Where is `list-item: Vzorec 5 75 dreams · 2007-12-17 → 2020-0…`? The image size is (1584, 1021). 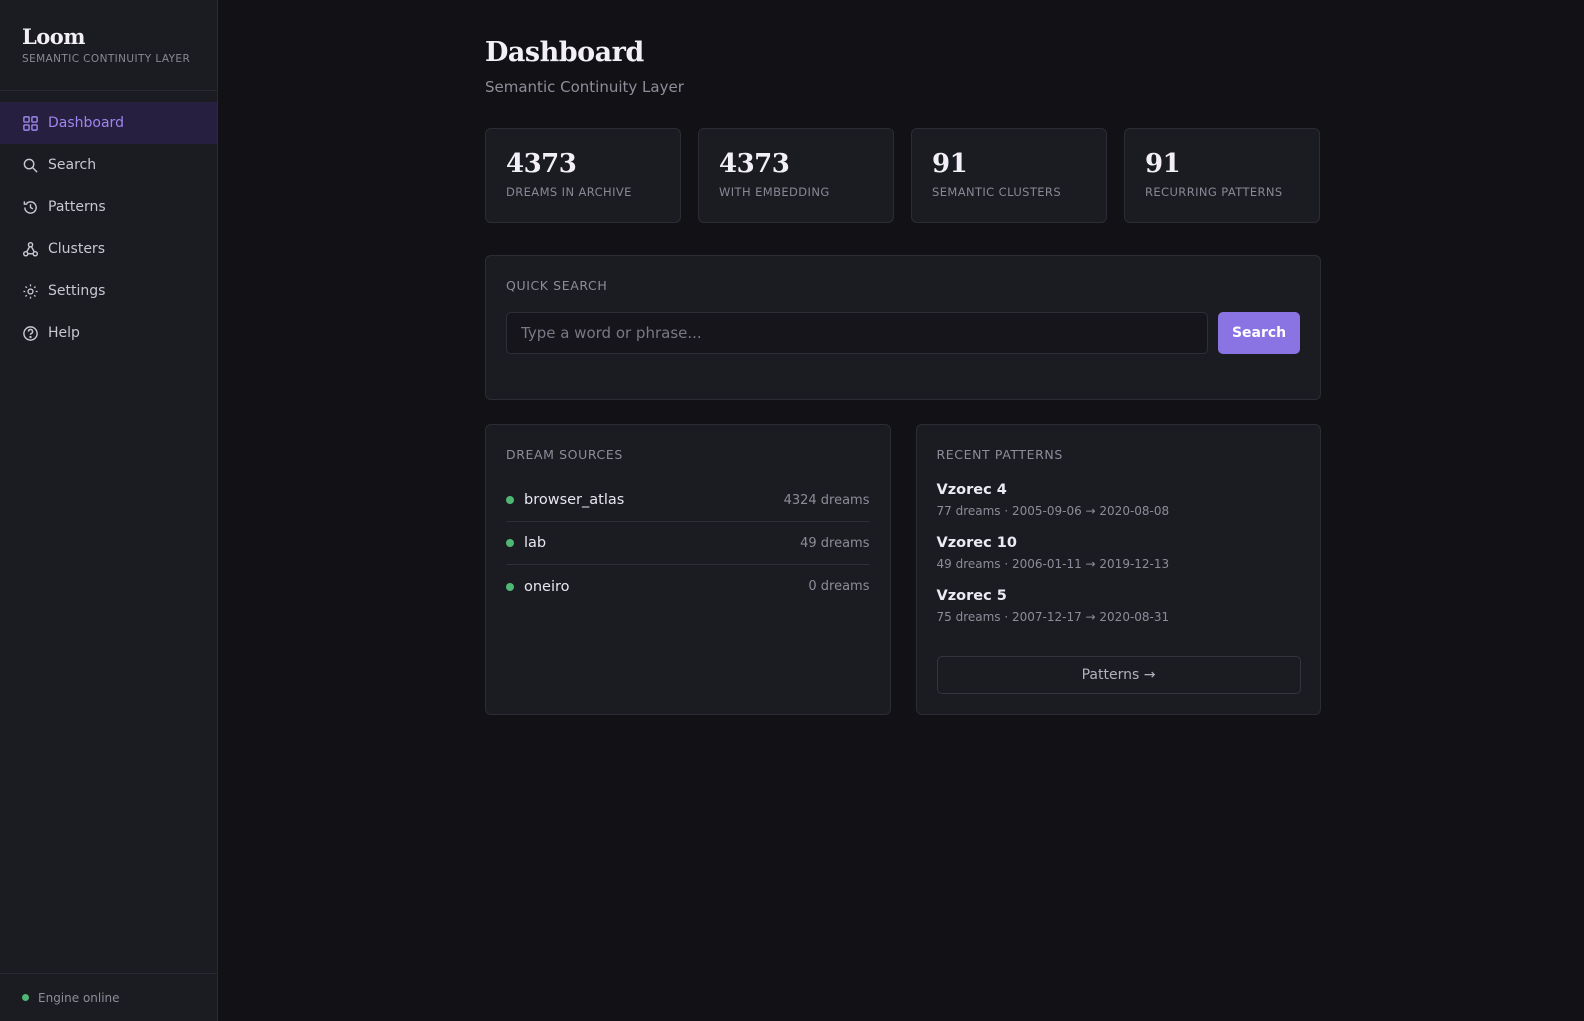 list-item: Vzorec 5 75 dreams · 2007-12-17 → 2020-0… is located at coordinates (1119, 606).